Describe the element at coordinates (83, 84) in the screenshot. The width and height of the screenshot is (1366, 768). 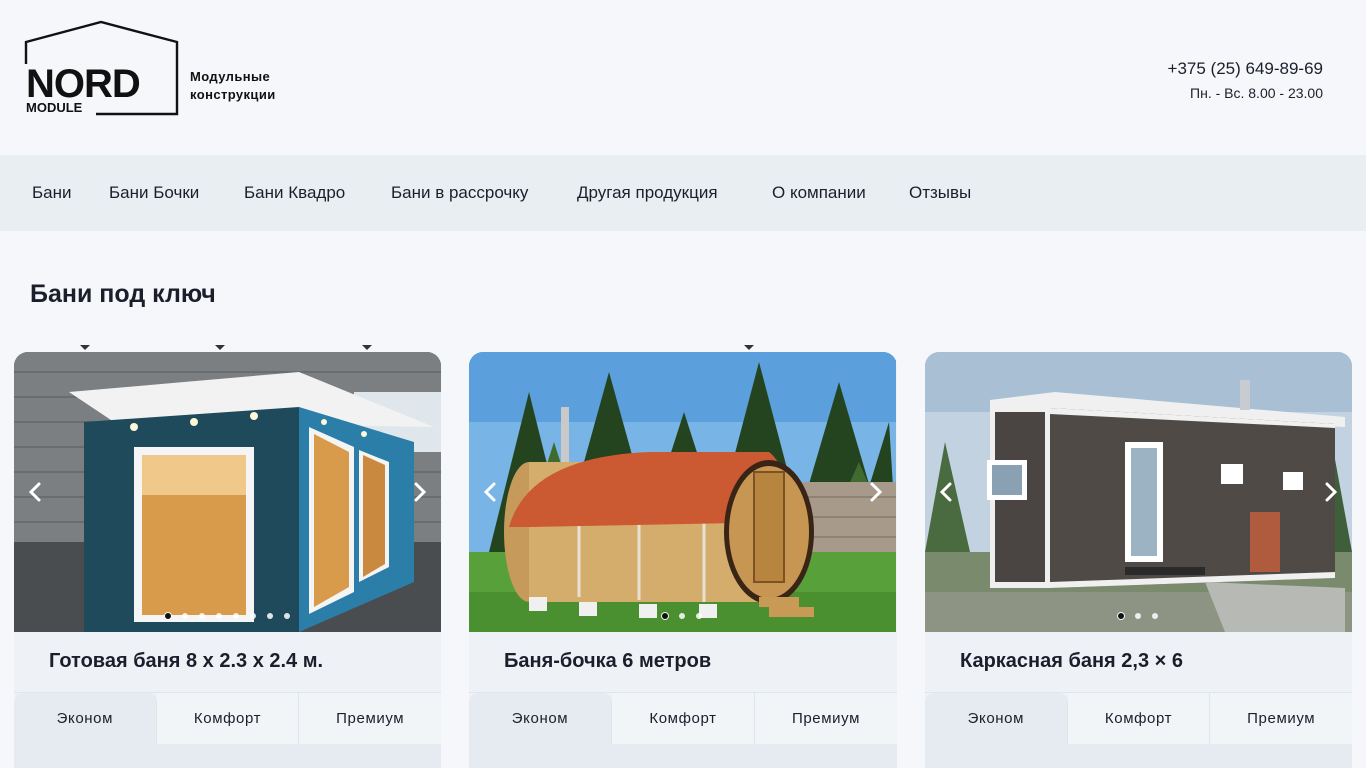
I see `logo-wordmark: NORD` at that location.